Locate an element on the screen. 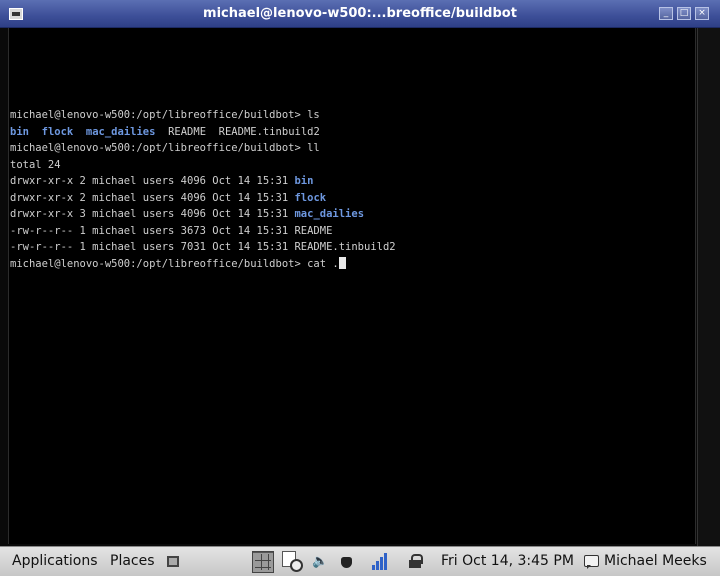  panel-clock: Fri Oct 14, 3:45 PM is located at coordinates (507, 561).